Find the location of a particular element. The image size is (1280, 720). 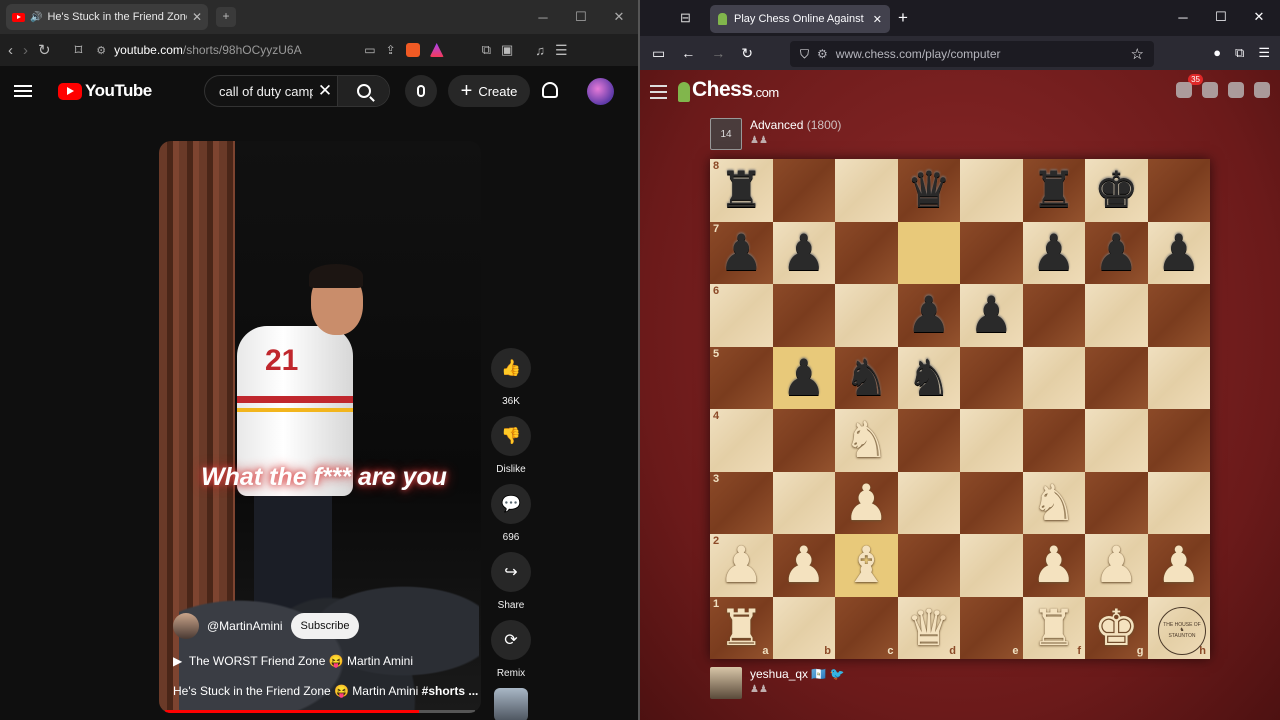

square-b5: ♟ is located at coordinates (803, 377).